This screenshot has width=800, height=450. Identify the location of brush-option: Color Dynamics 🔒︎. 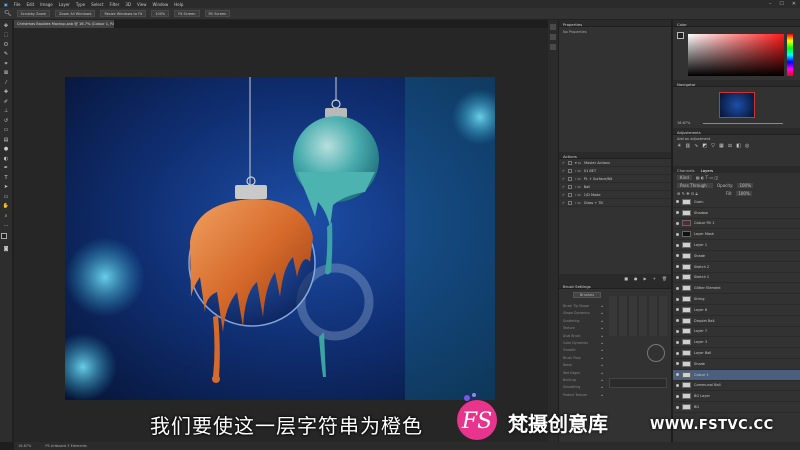
(583, 344).